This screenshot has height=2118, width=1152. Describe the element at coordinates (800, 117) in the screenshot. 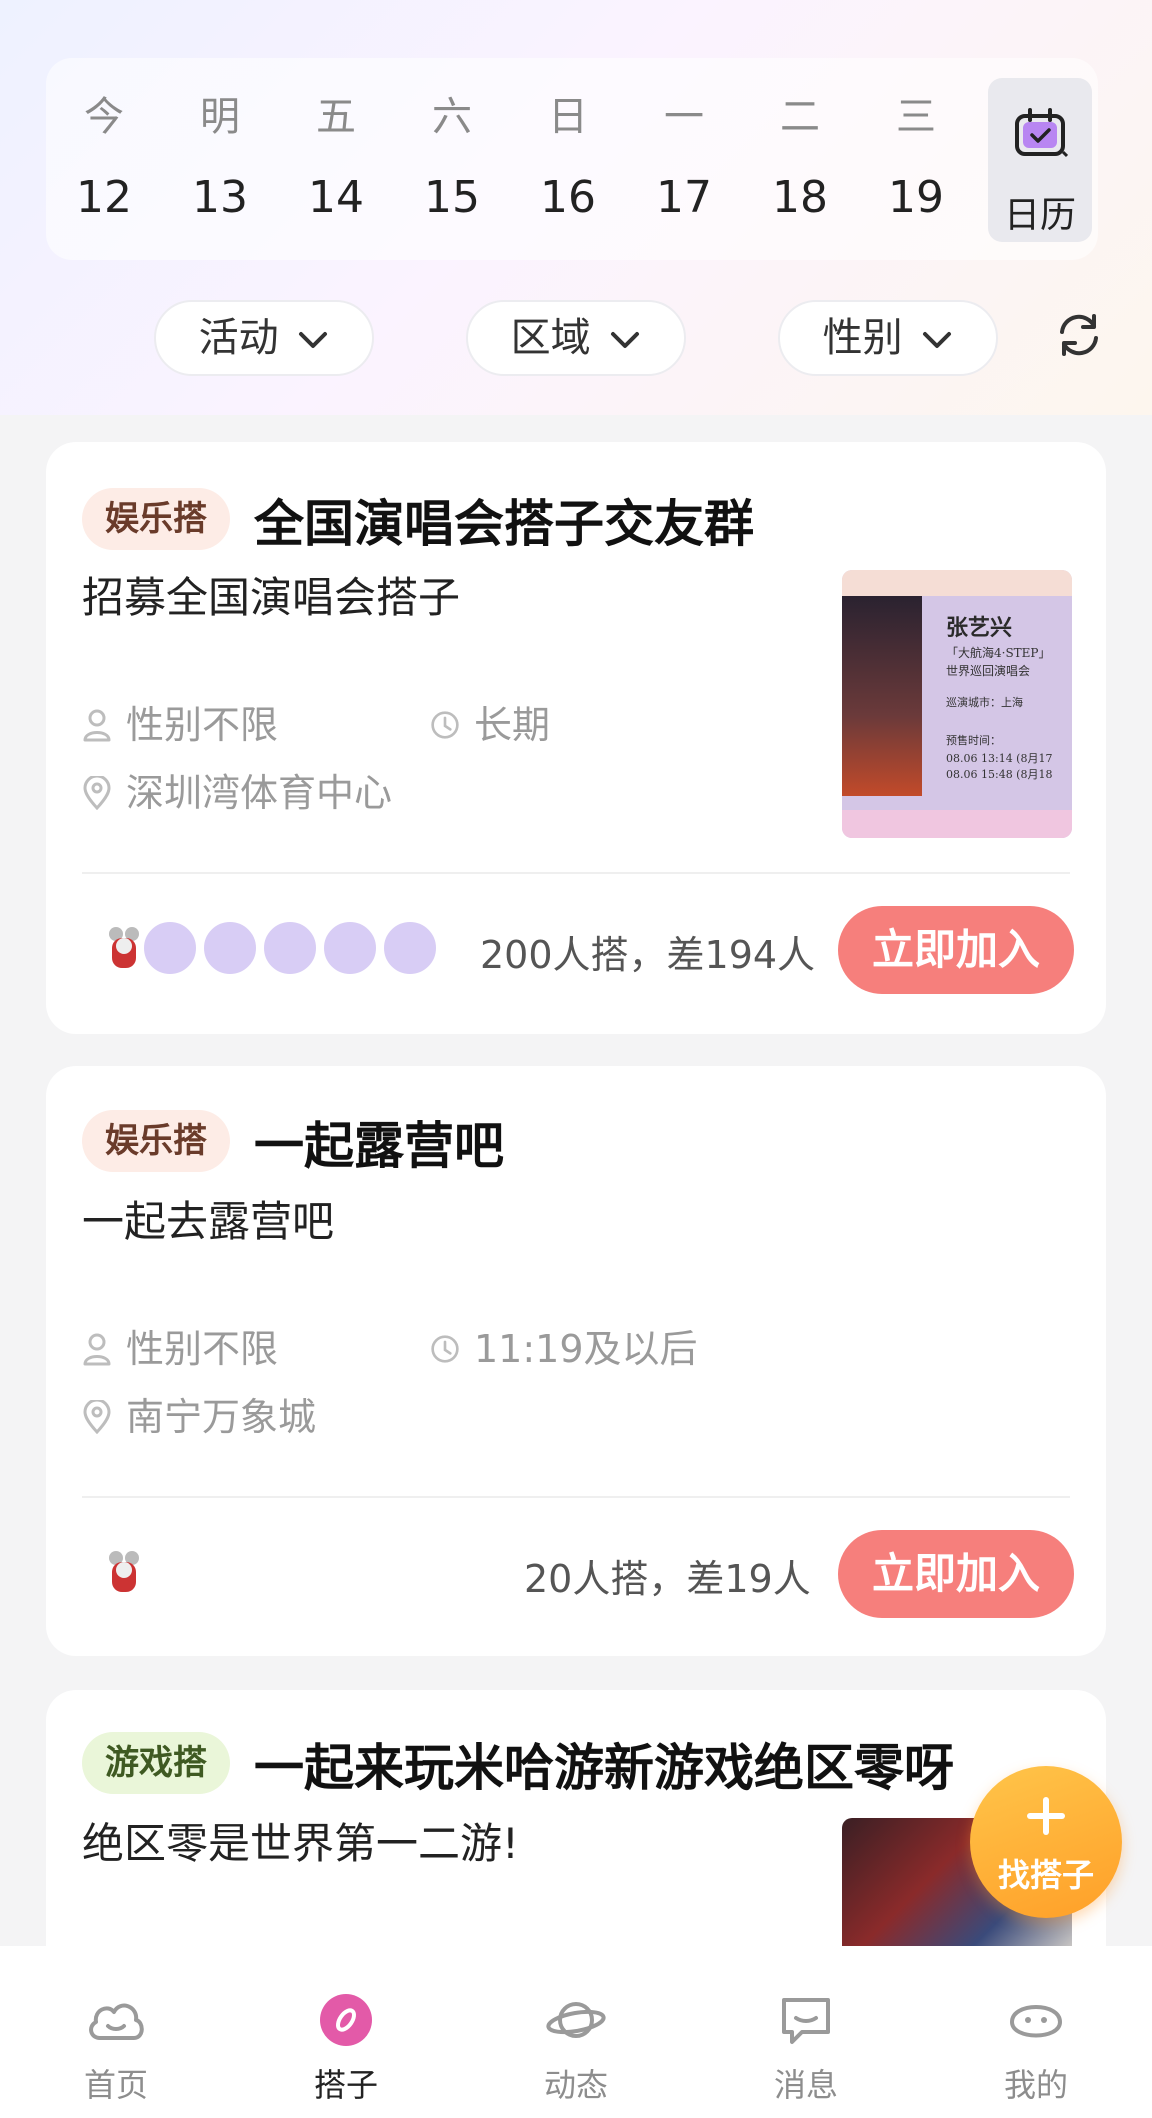

I see `weekday-label: 二` at that location.